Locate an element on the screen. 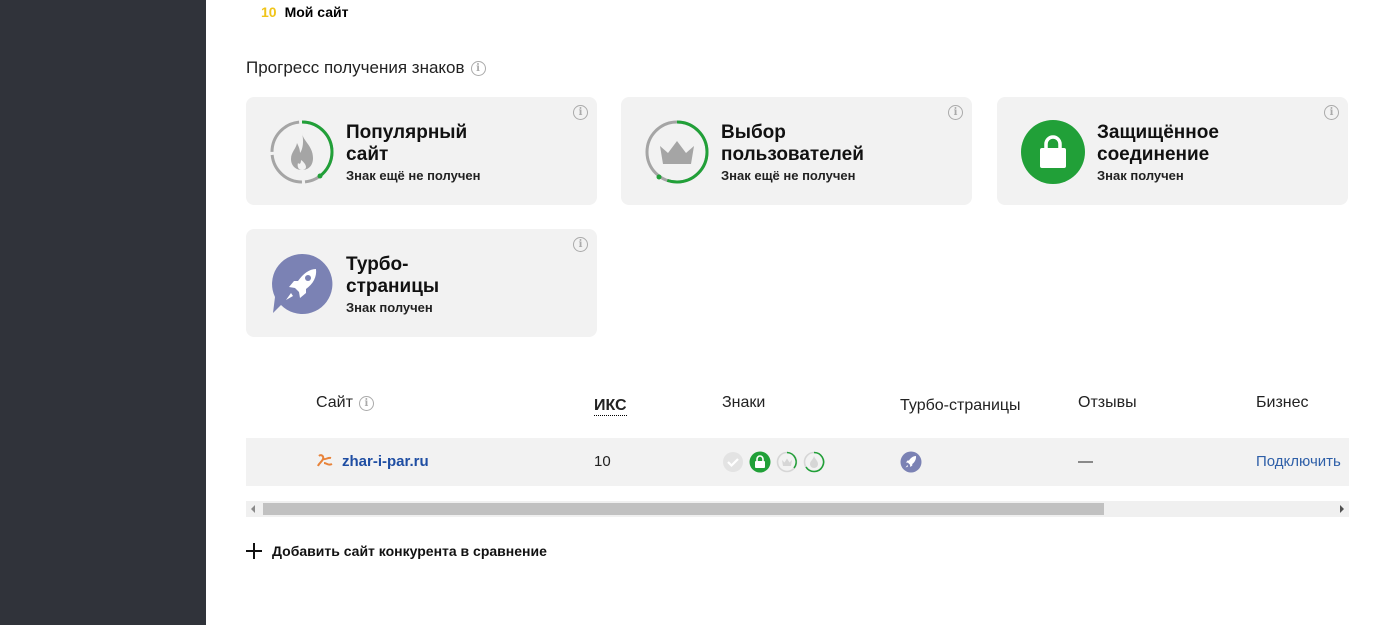 This screenshot has height=625, width=1388. column-header-reviews: Отзывы is located at coordinates (1107, 402).